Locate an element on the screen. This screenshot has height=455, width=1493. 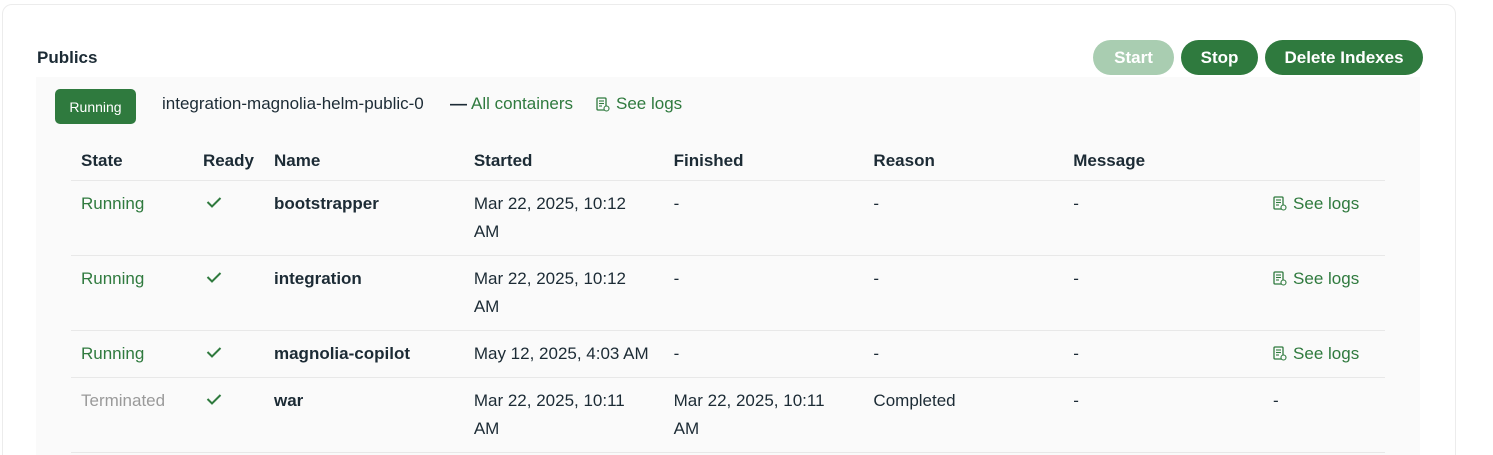
cell-name: war is located at coordinates (363, 415).